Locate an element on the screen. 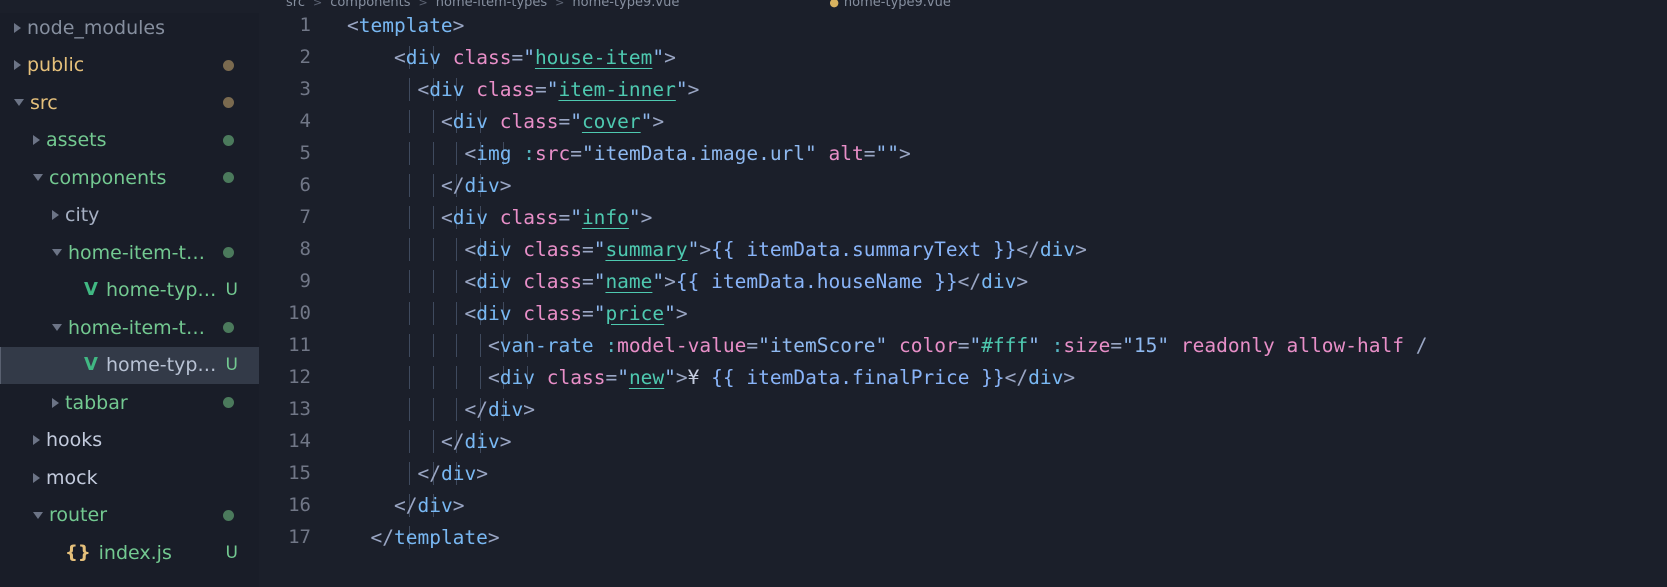 Image resolution: width=1667 pixels, height=587 pixels. code-line: 14 </div> is located at coordinates (963, 441).